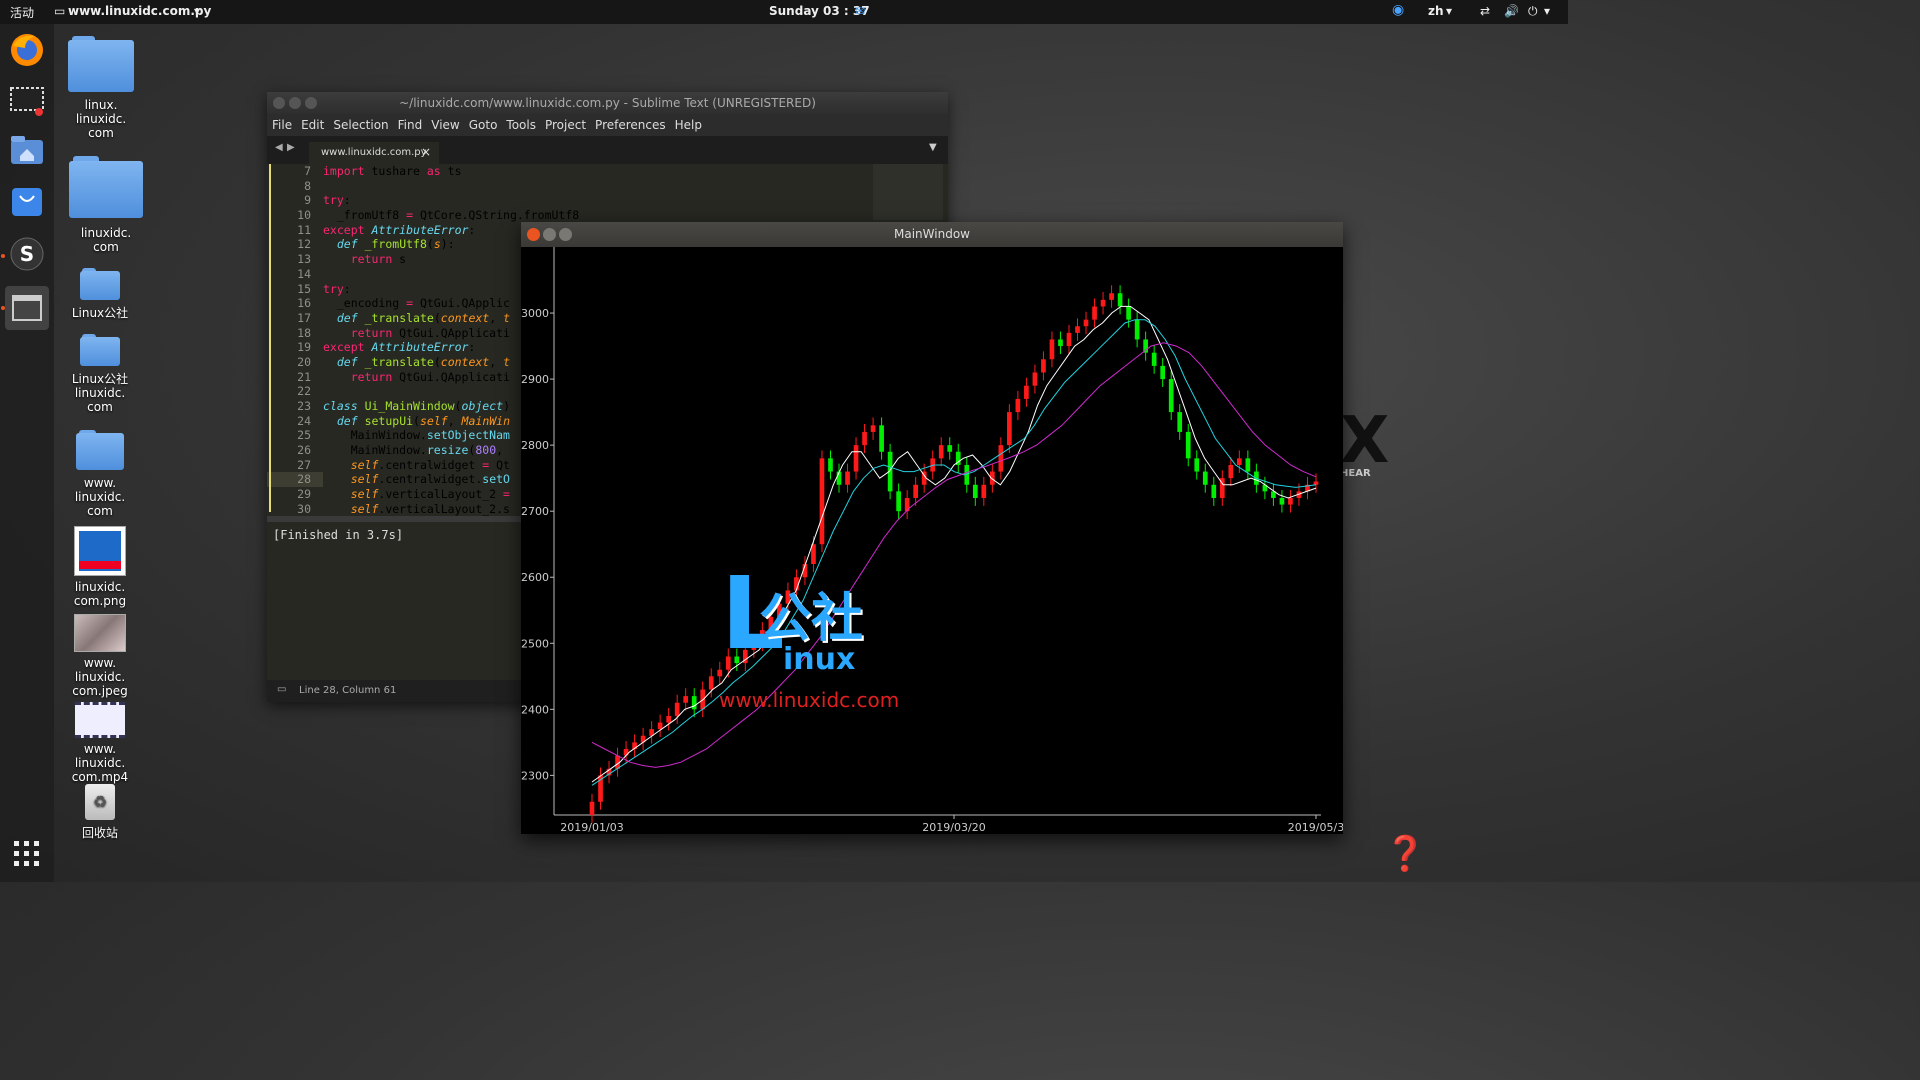 Image resolution: width=1920 pixels, height=1080 pixels. What do you see at coordinates (1365, 441) in the screenshot?
I see `wallpaper-logo-glyph: X` at bounding box center [1365, 441].